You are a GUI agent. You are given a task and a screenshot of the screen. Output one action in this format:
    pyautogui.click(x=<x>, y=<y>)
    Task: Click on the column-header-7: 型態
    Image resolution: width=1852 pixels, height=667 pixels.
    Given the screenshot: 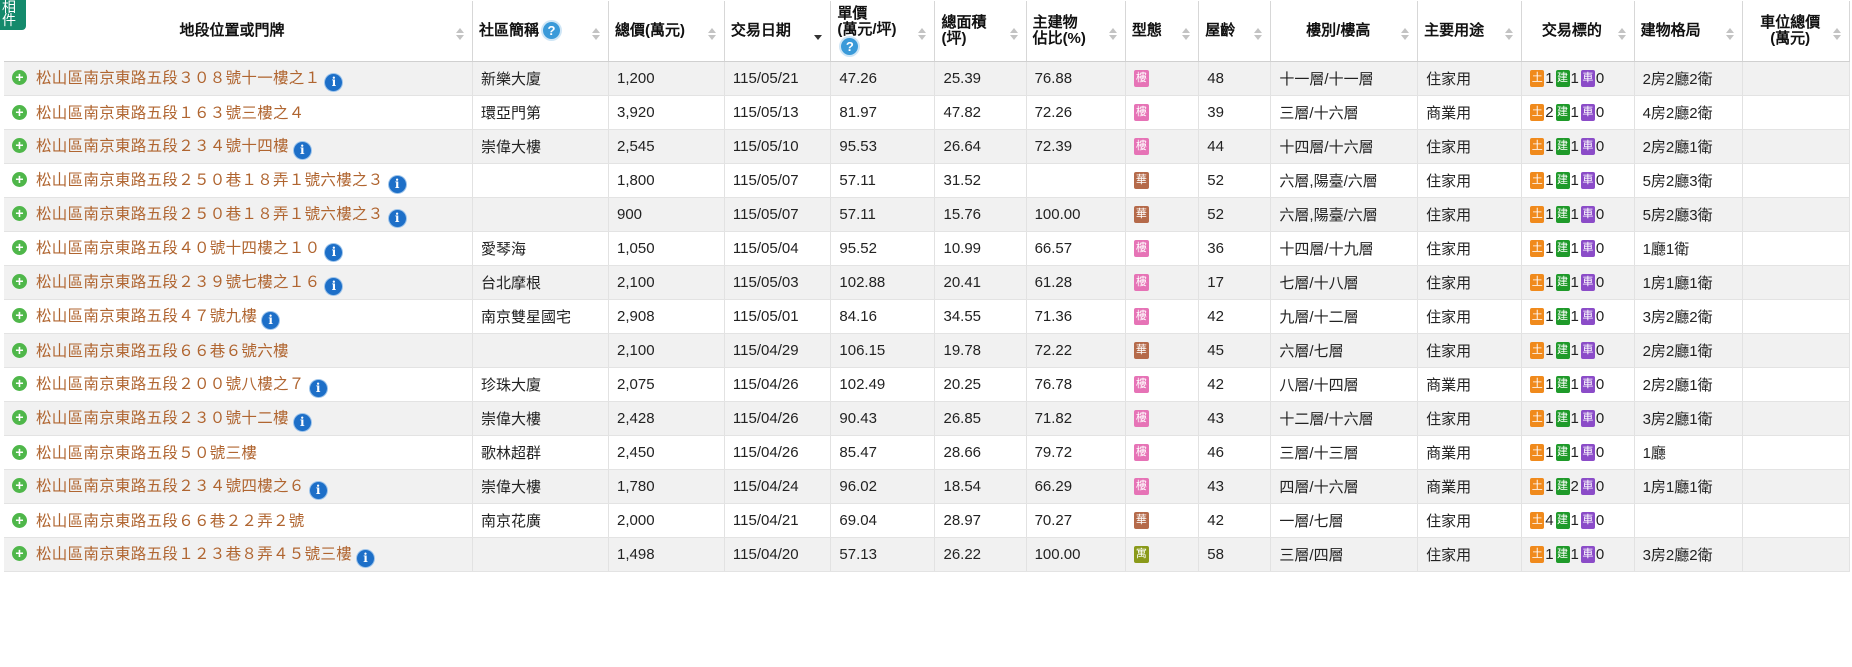 What is the action you would take?
    pyautogui.click(x=1162, y=31)
    